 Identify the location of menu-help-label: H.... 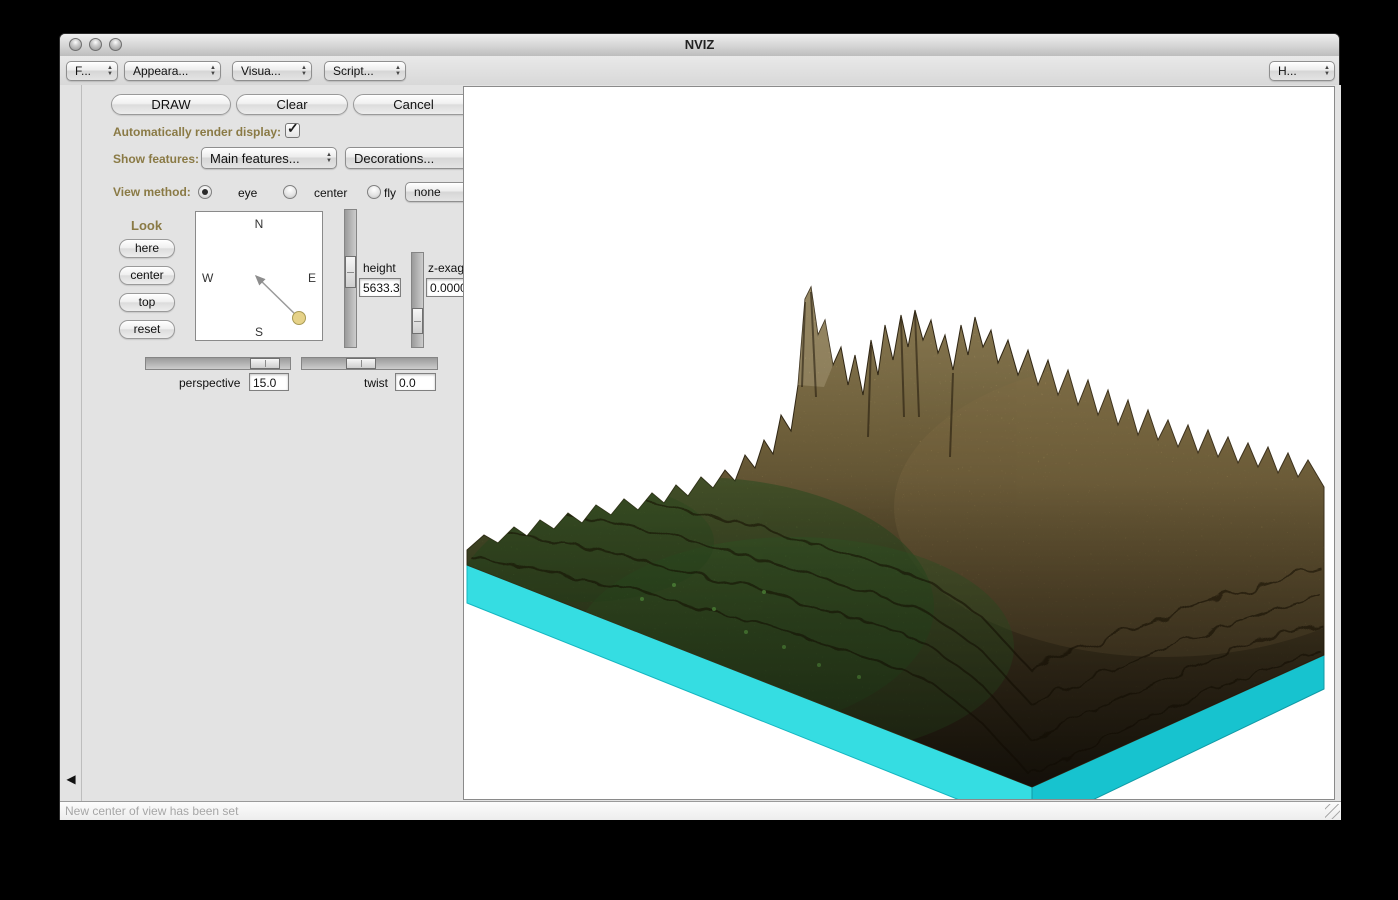
(1287, 71).